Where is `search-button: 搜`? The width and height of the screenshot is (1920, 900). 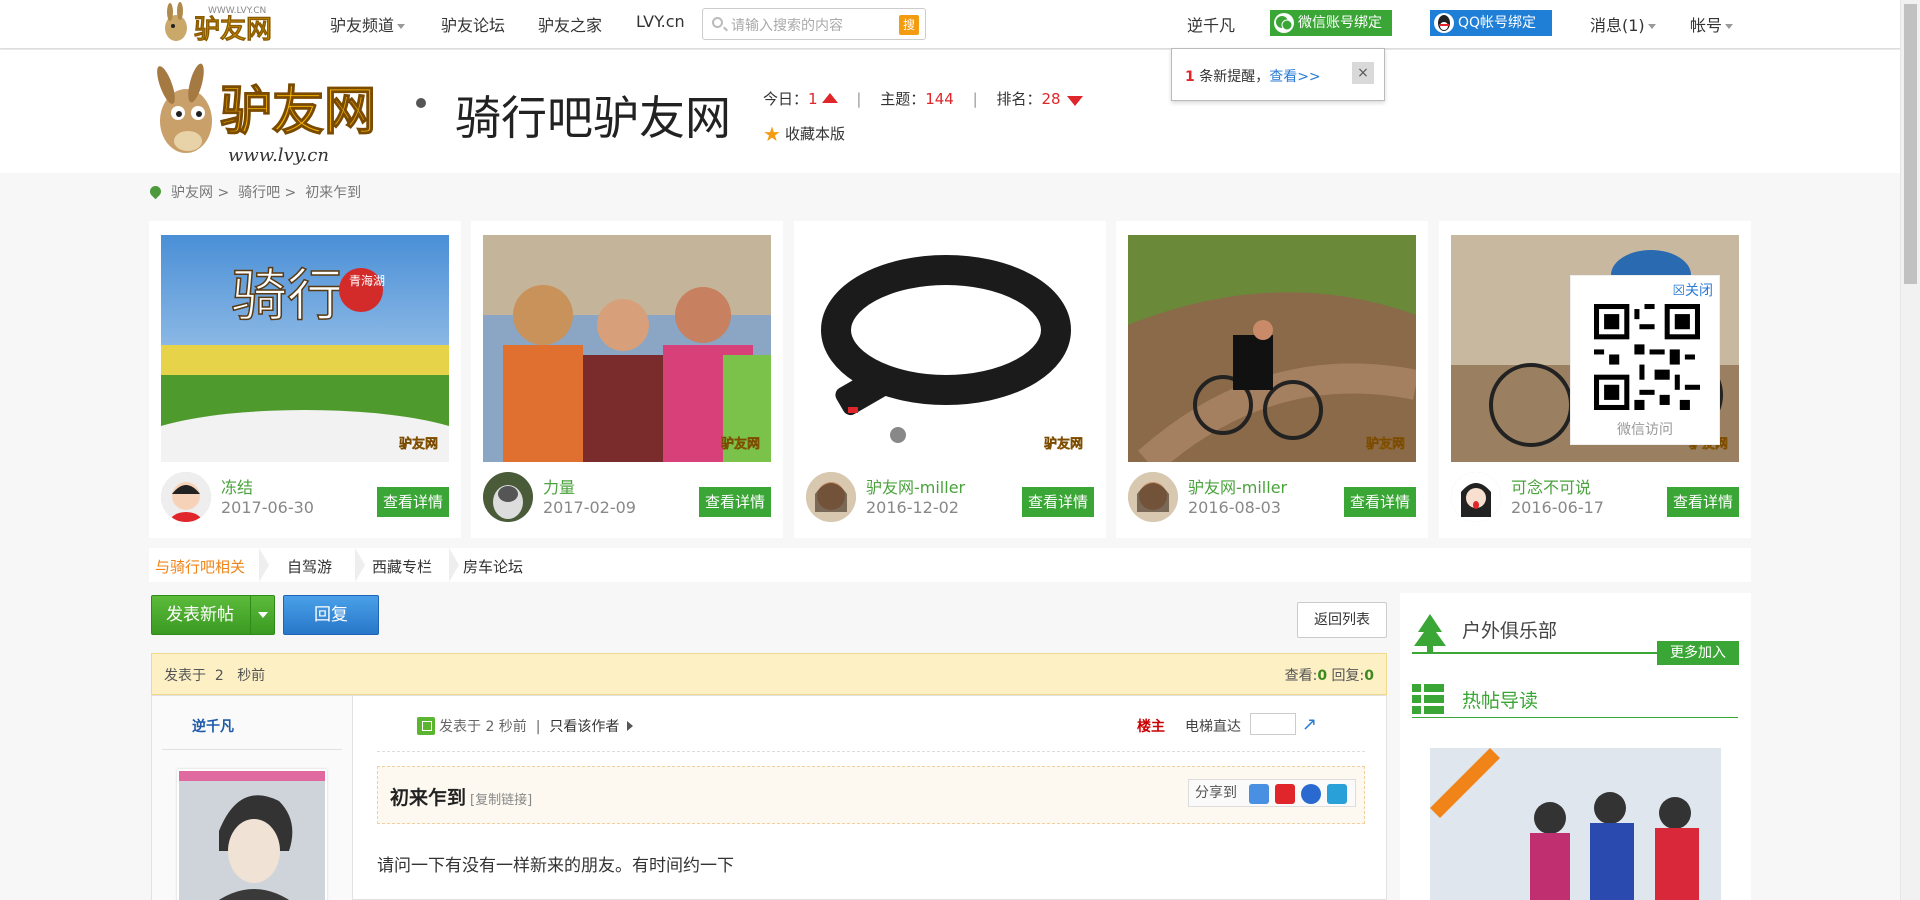 search-button: 搜 is located at coordinates (909, 25).